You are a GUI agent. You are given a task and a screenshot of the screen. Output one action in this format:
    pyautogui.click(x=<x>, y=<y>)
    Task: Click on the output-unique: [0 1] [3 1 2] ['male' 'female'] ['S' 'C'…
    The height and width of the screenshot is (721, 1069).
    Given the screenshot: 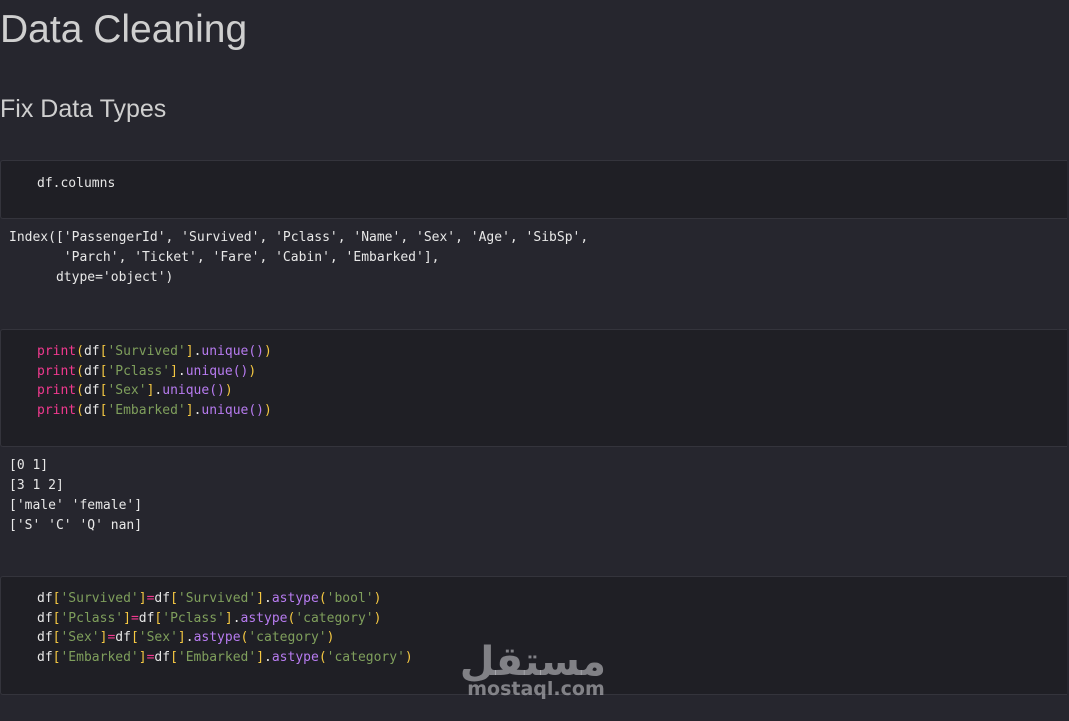 What is the action you would take?
    pyautogui.click(x=75, y=496)
    